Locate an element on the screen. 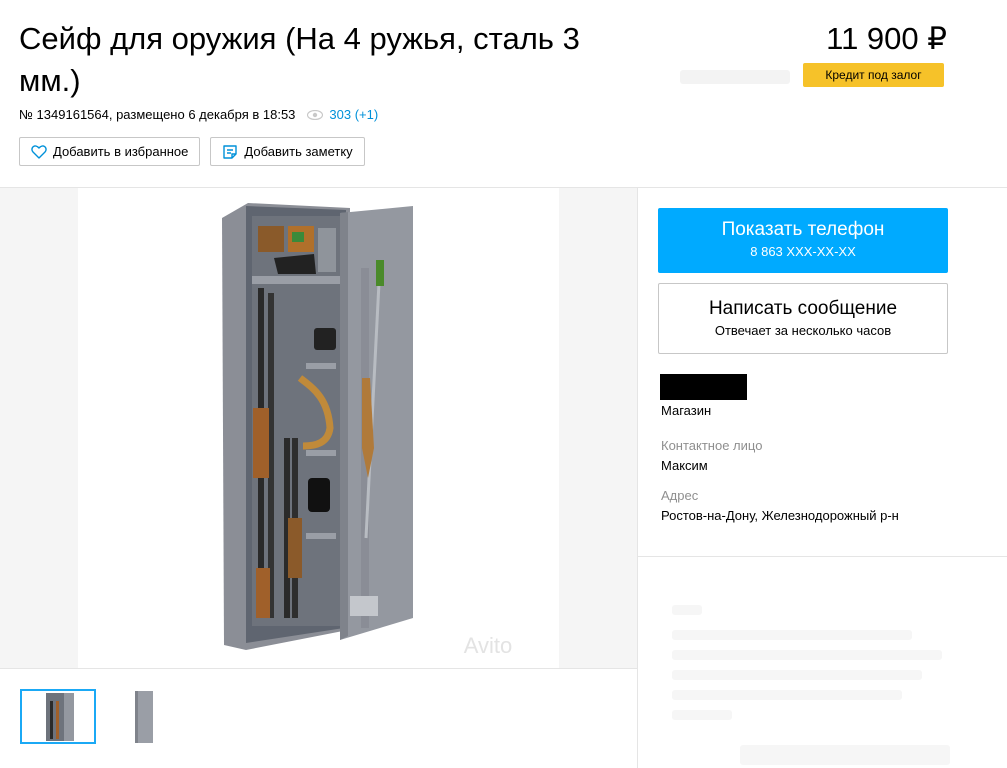  show-phone-button: Показать телефон 8 863 XXX-XX-XX is located at coordinates (803, 240).